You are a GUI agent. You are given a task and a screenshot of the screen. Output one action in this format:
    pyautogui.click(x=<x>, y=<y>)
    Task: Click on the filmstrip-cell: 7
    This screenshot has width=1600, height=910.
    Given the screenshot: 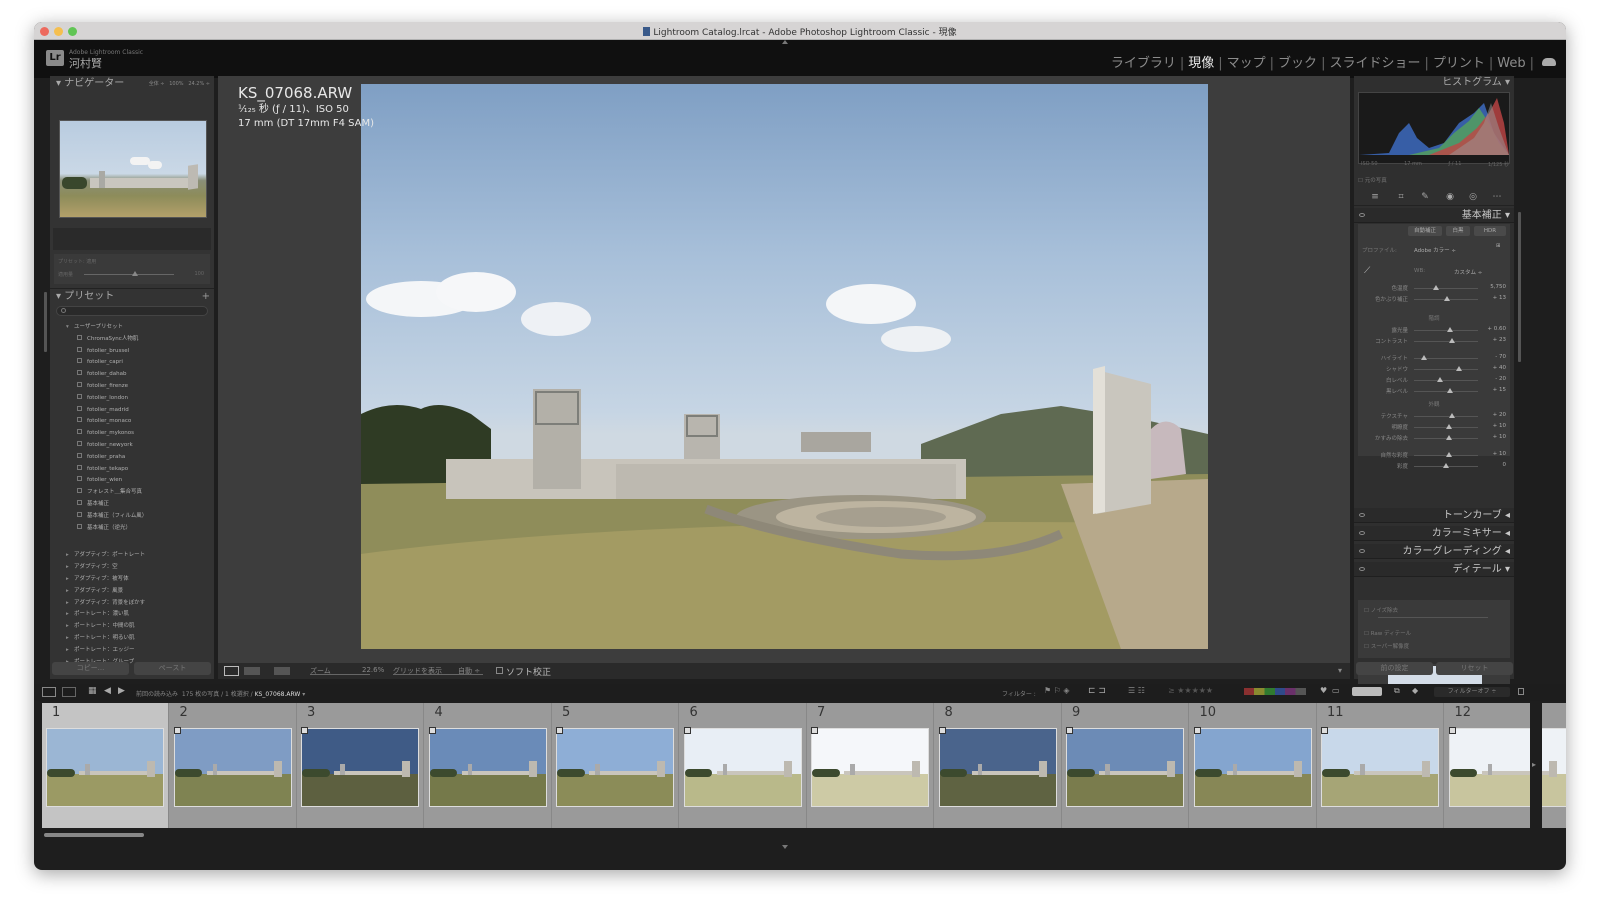 What is the action you would take?
    pyautogui.click(x=870, y=765)
    